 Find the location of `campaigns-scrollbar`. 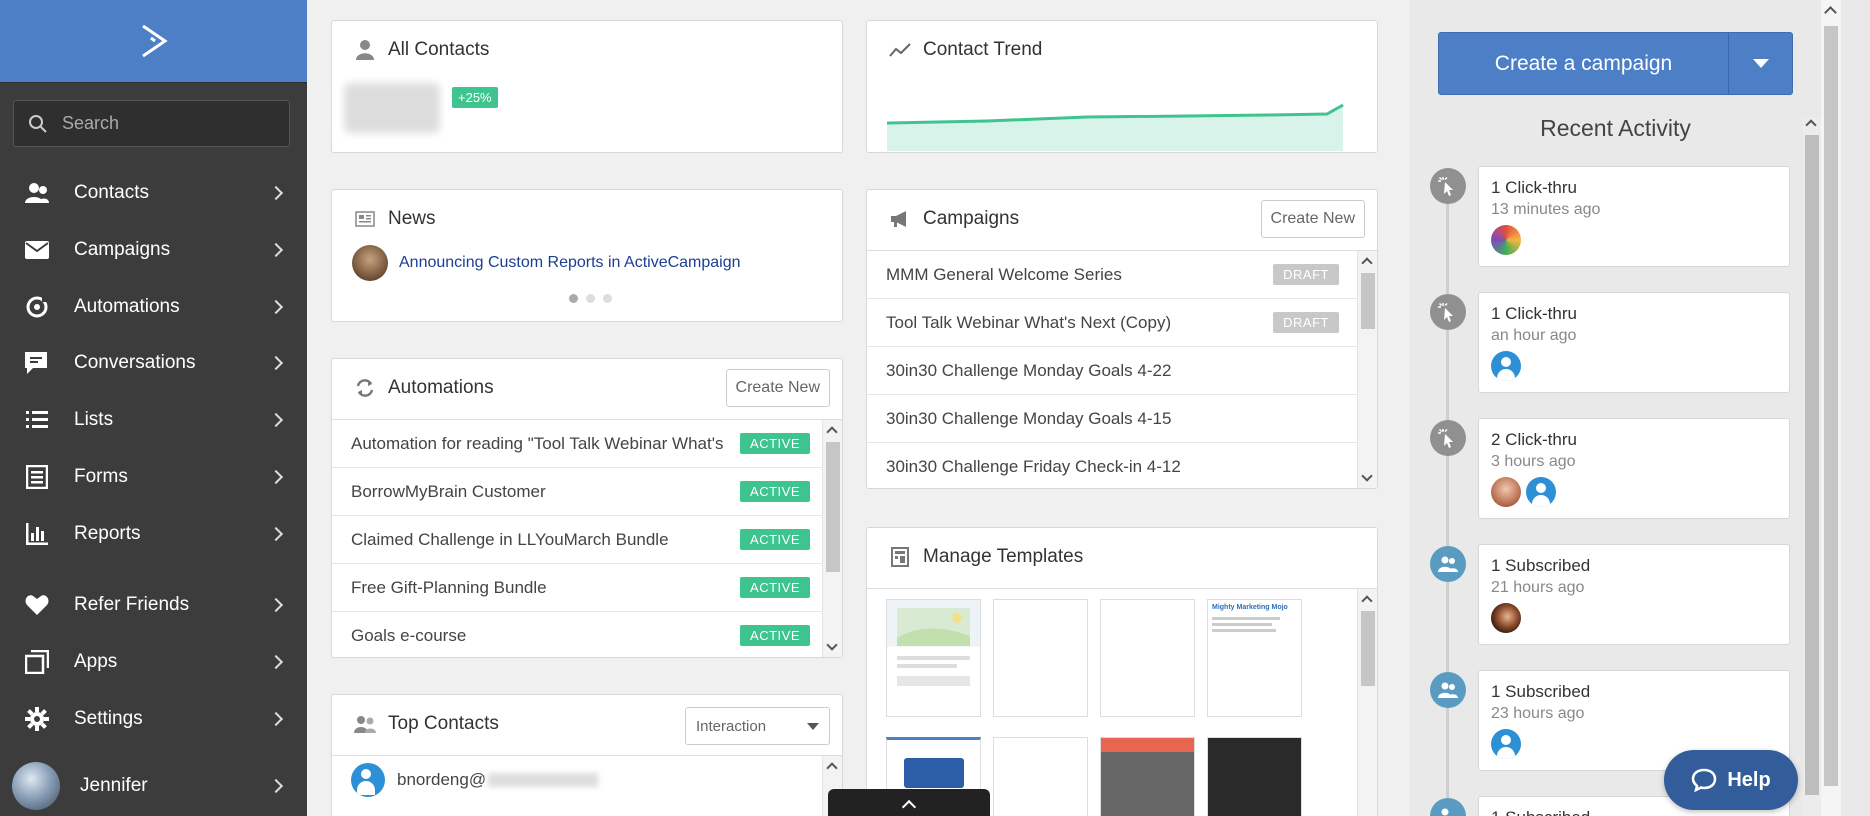

campaigns-scrollbar is located at coordinates (1367, 369).